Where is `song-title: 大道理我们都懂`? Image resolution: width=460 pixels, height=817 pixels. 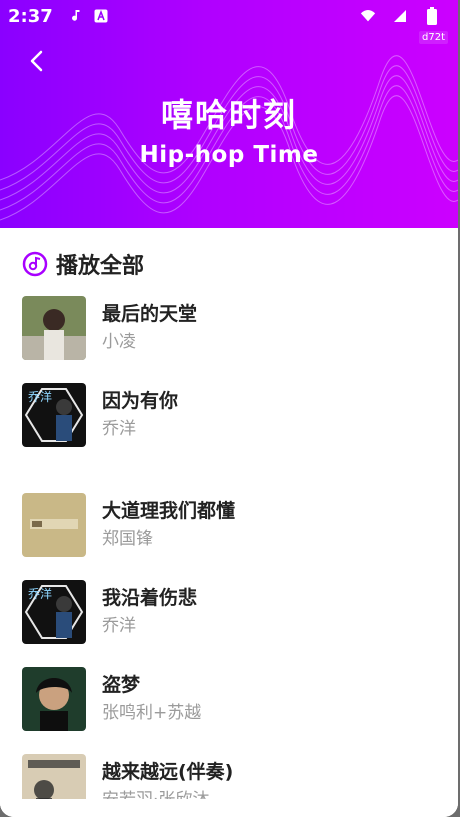
song-title: 大道理我们都懂 is located at coordinates (169, 511).